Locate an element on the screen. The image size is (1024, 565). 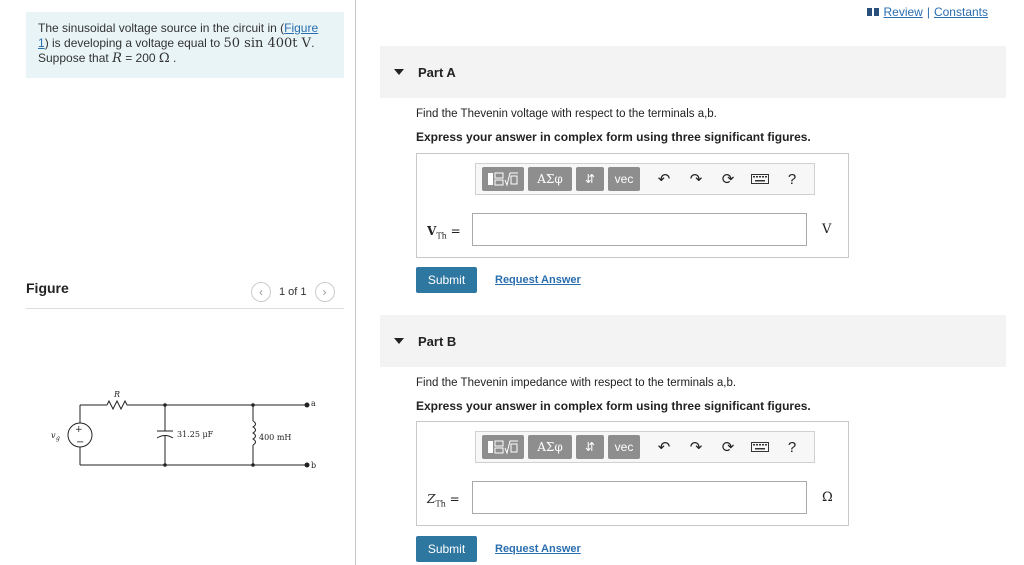
capacitor-label: 31.25 μF is located at coordinates (195, 434).